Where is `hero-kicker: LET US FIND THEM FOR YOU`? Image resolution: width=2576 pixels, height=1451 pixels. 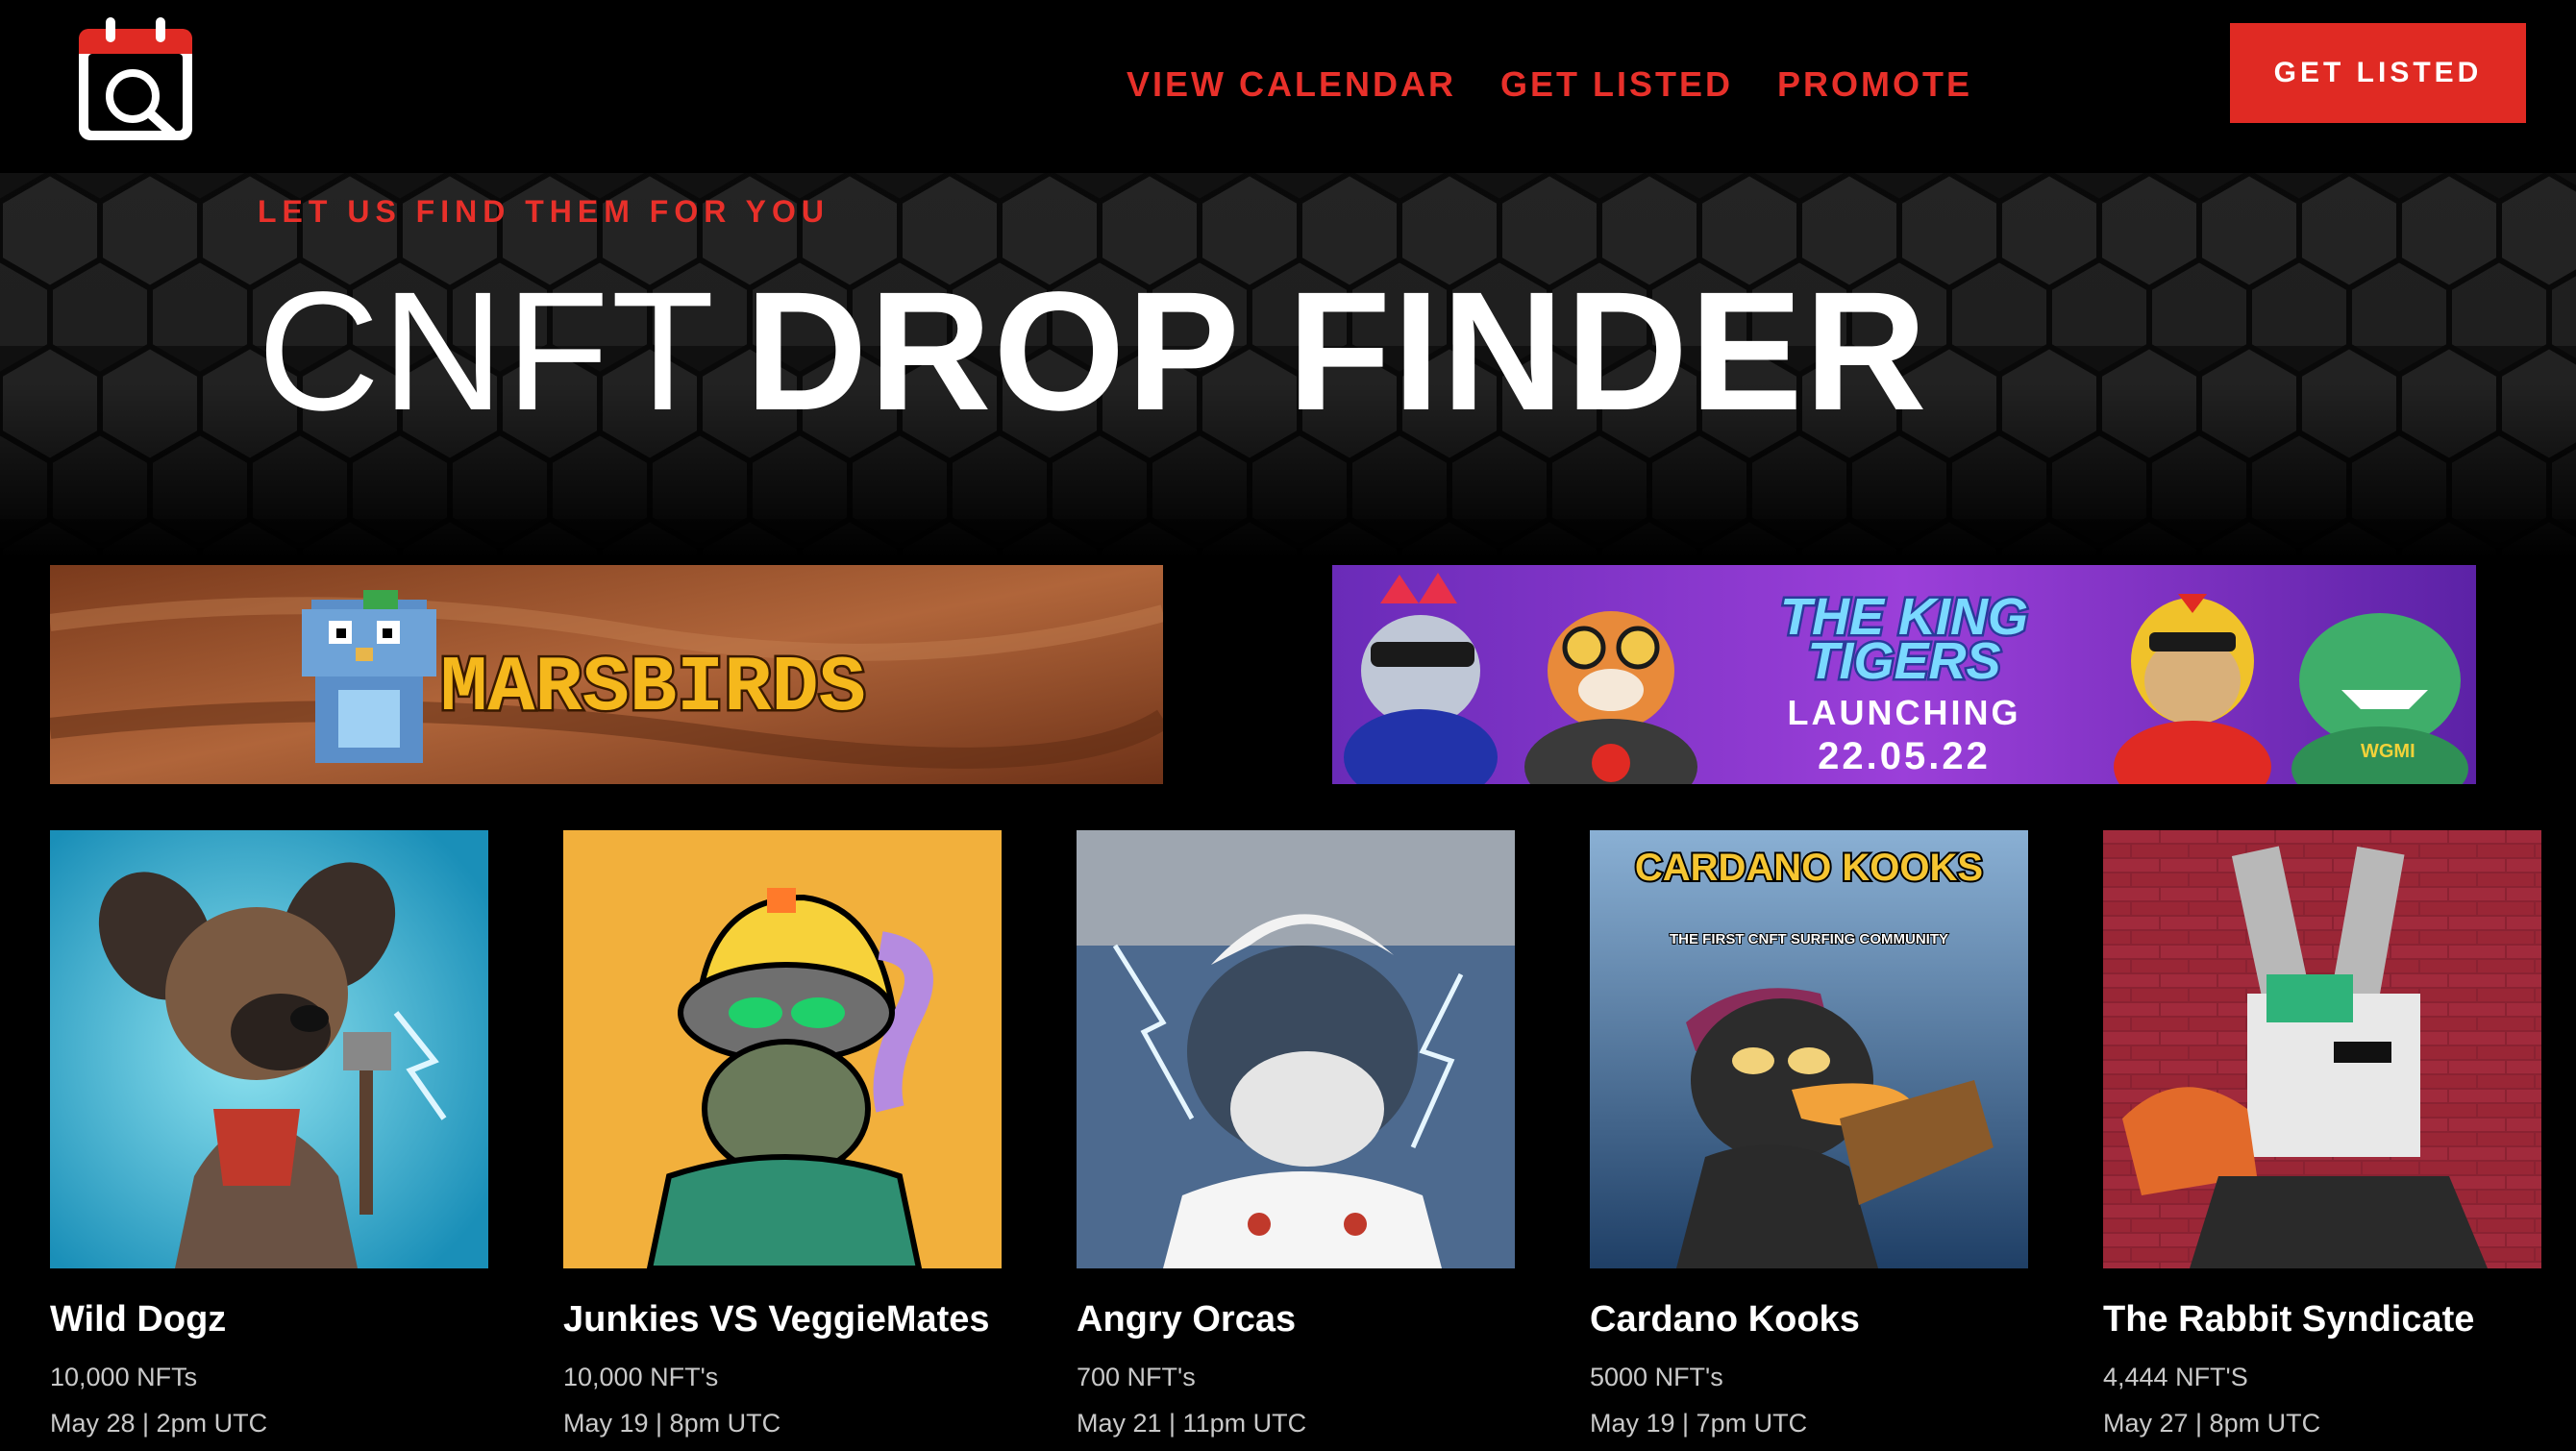
hero-kicker: LET US FIND THEM FOR YOU is located at coordinates (544, 211).